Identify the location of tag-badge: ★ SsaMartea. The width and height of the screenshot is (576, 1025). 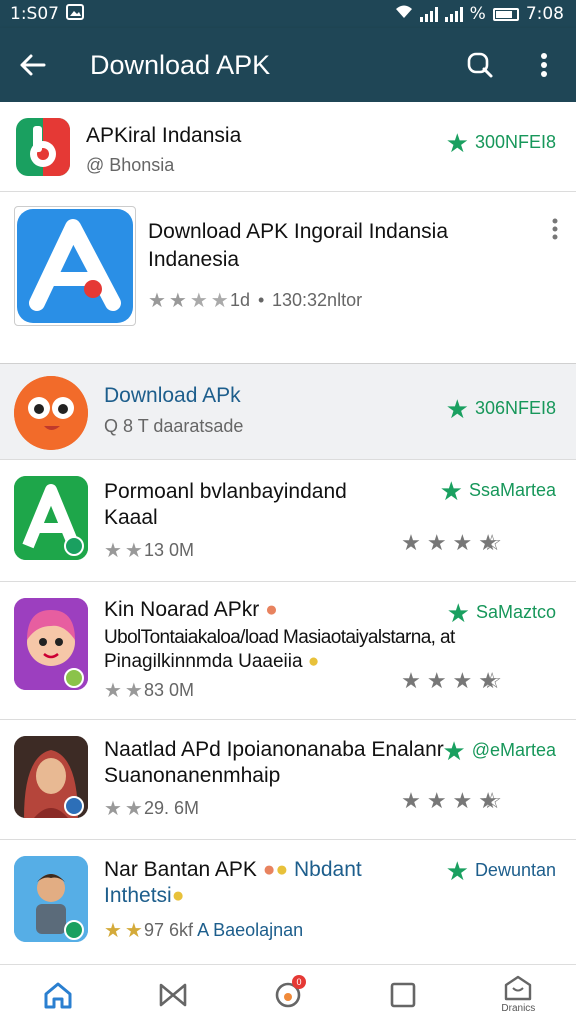
(497, 490).